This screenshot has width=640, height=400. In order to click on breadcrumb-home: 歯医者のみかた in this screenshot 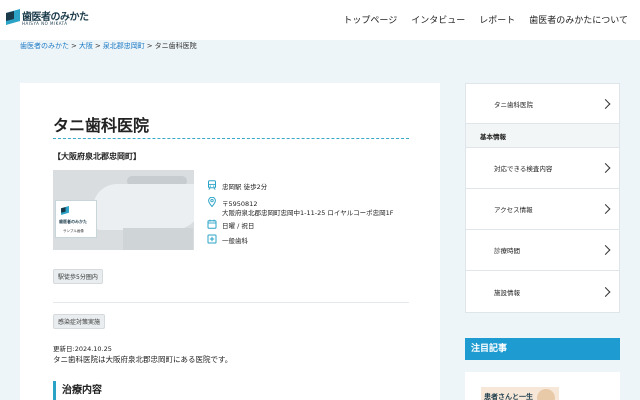, I will do `click(44, 46)`.